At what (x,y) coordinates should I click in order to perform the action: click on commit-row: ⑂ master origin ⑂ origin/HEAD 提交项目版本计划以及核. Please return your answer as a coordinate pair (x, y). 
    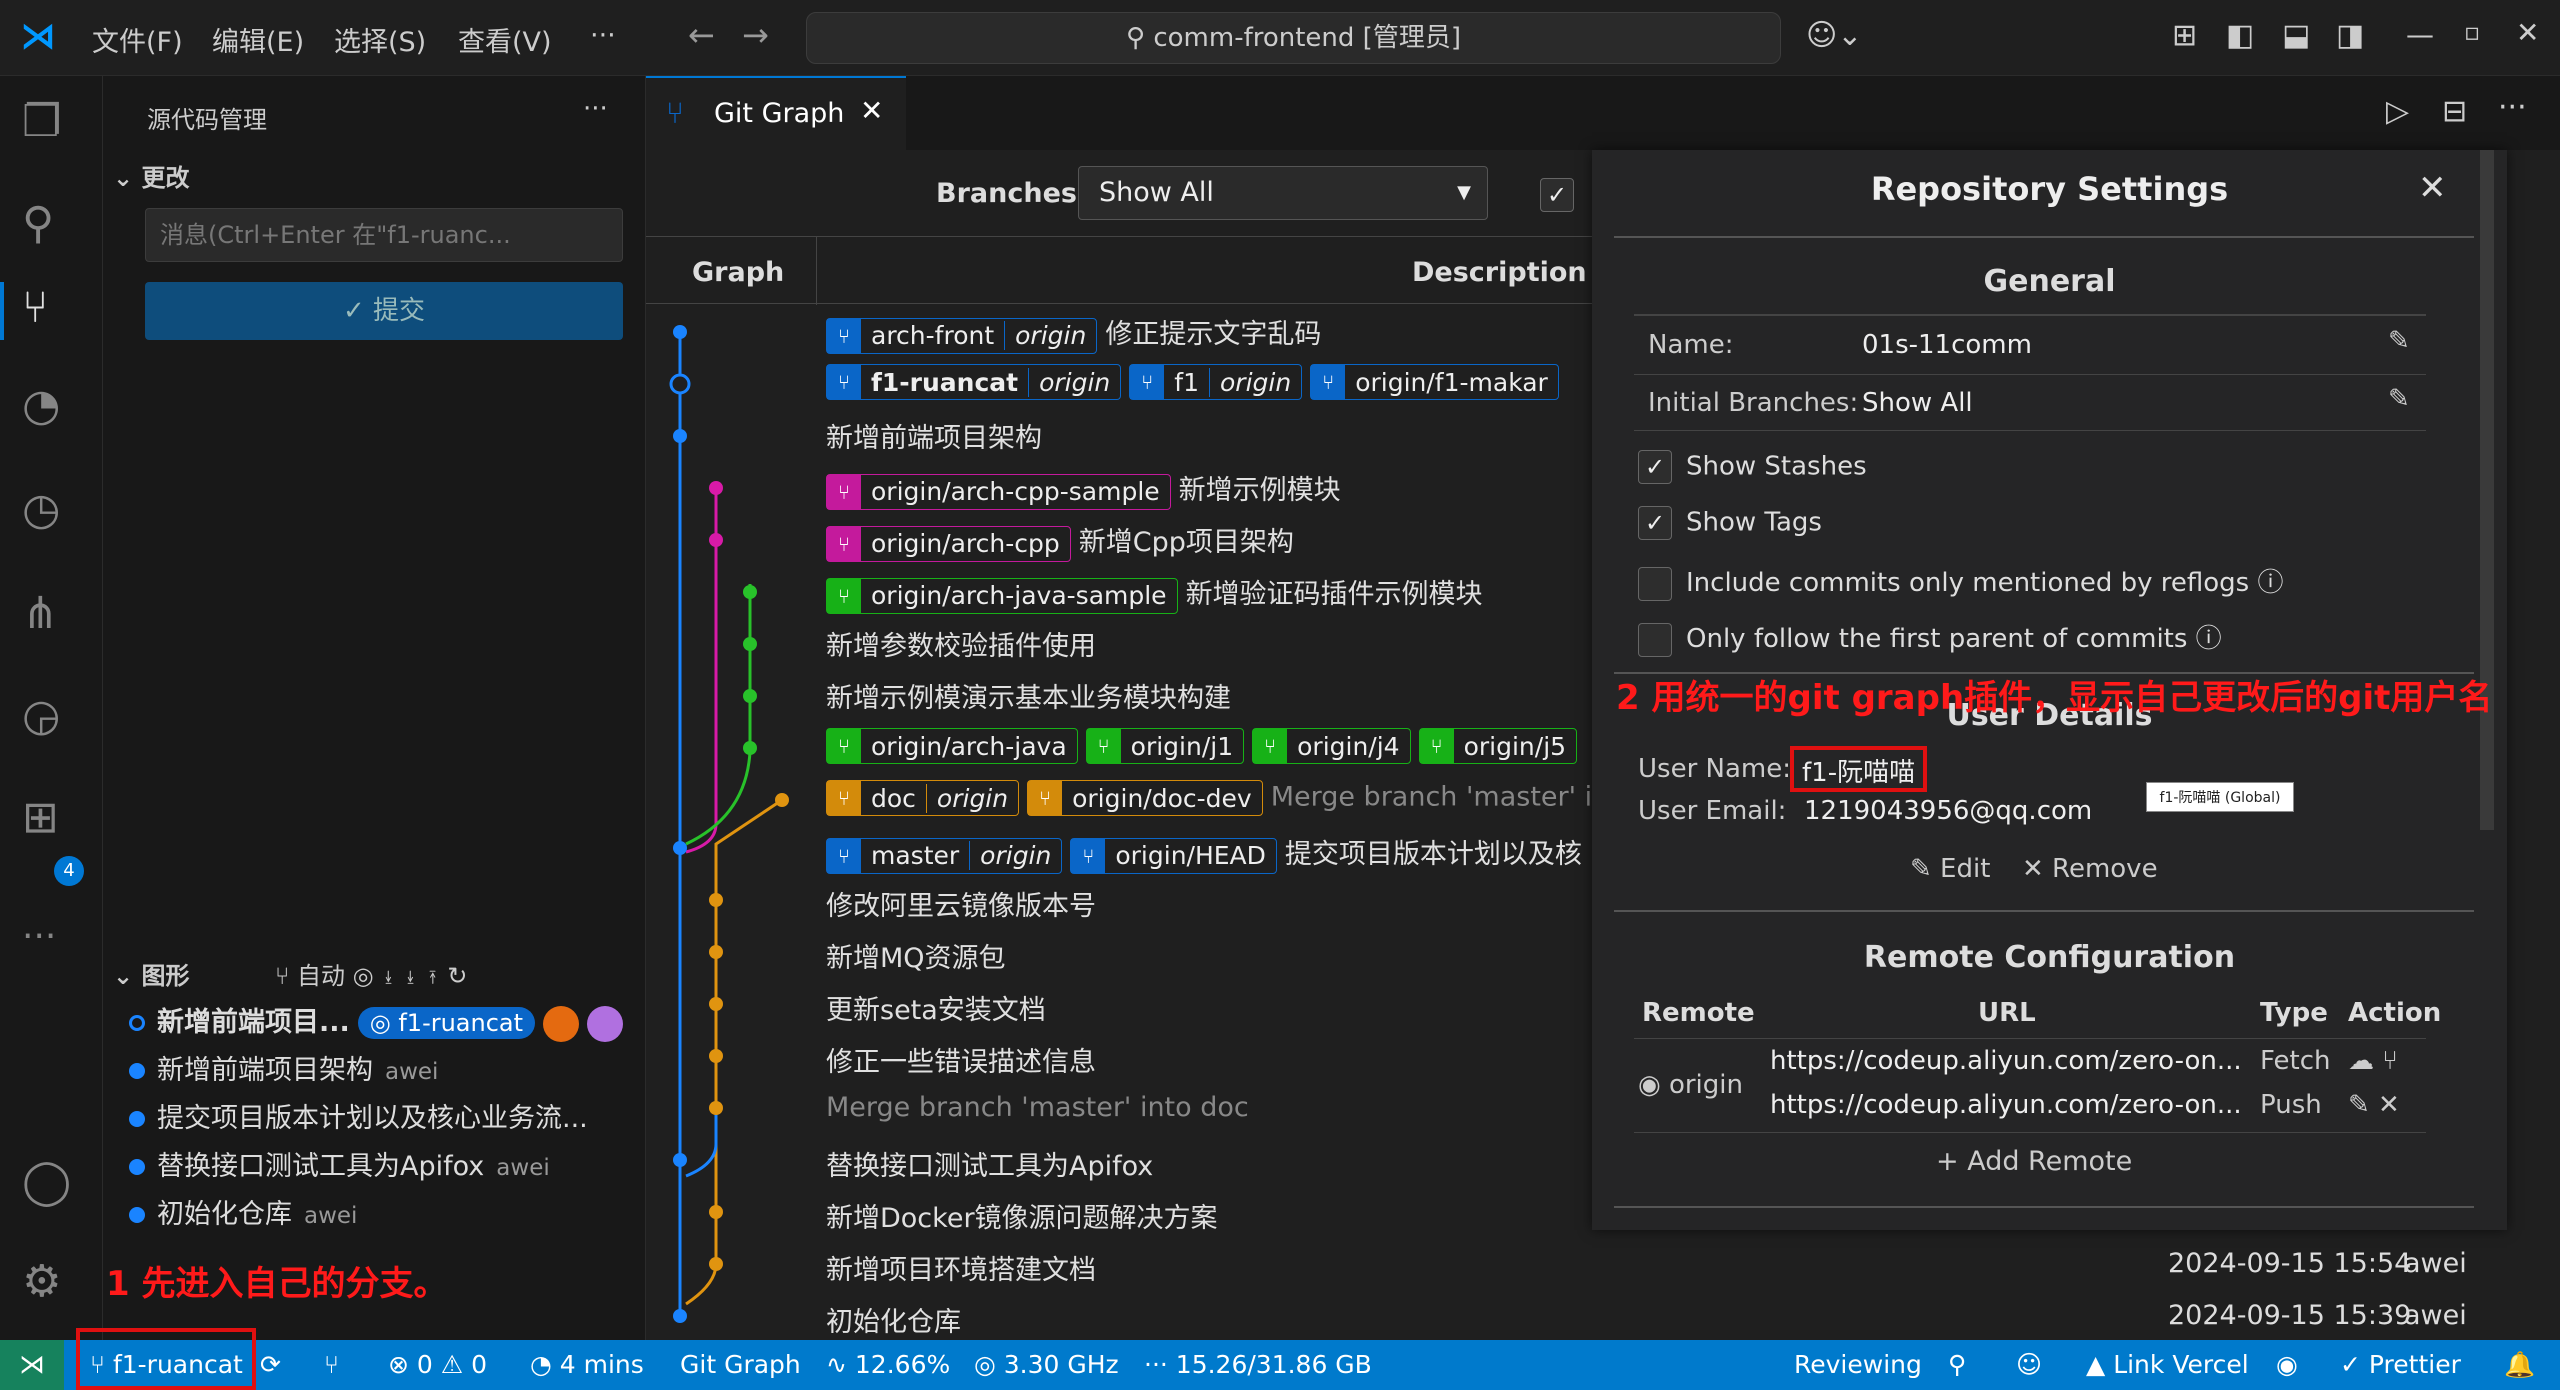
    Looking at the image, I should click on (1204, 853).